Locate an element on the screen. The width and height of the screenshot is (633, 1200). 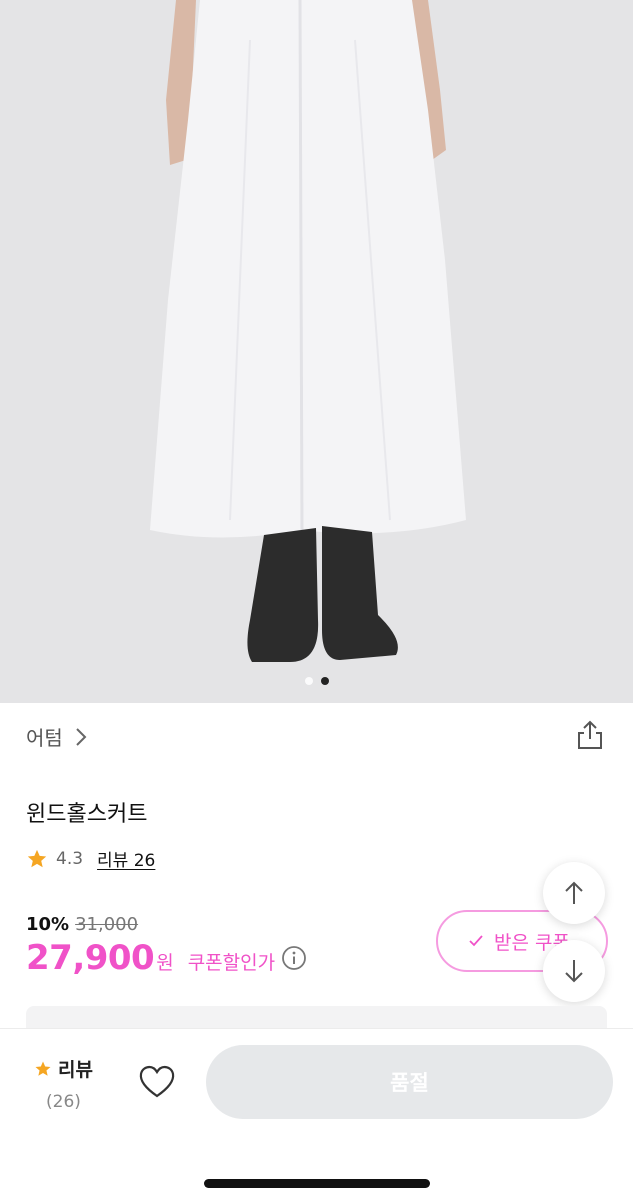
soldout-button: 품절 is located at coordinates (409, 1082).